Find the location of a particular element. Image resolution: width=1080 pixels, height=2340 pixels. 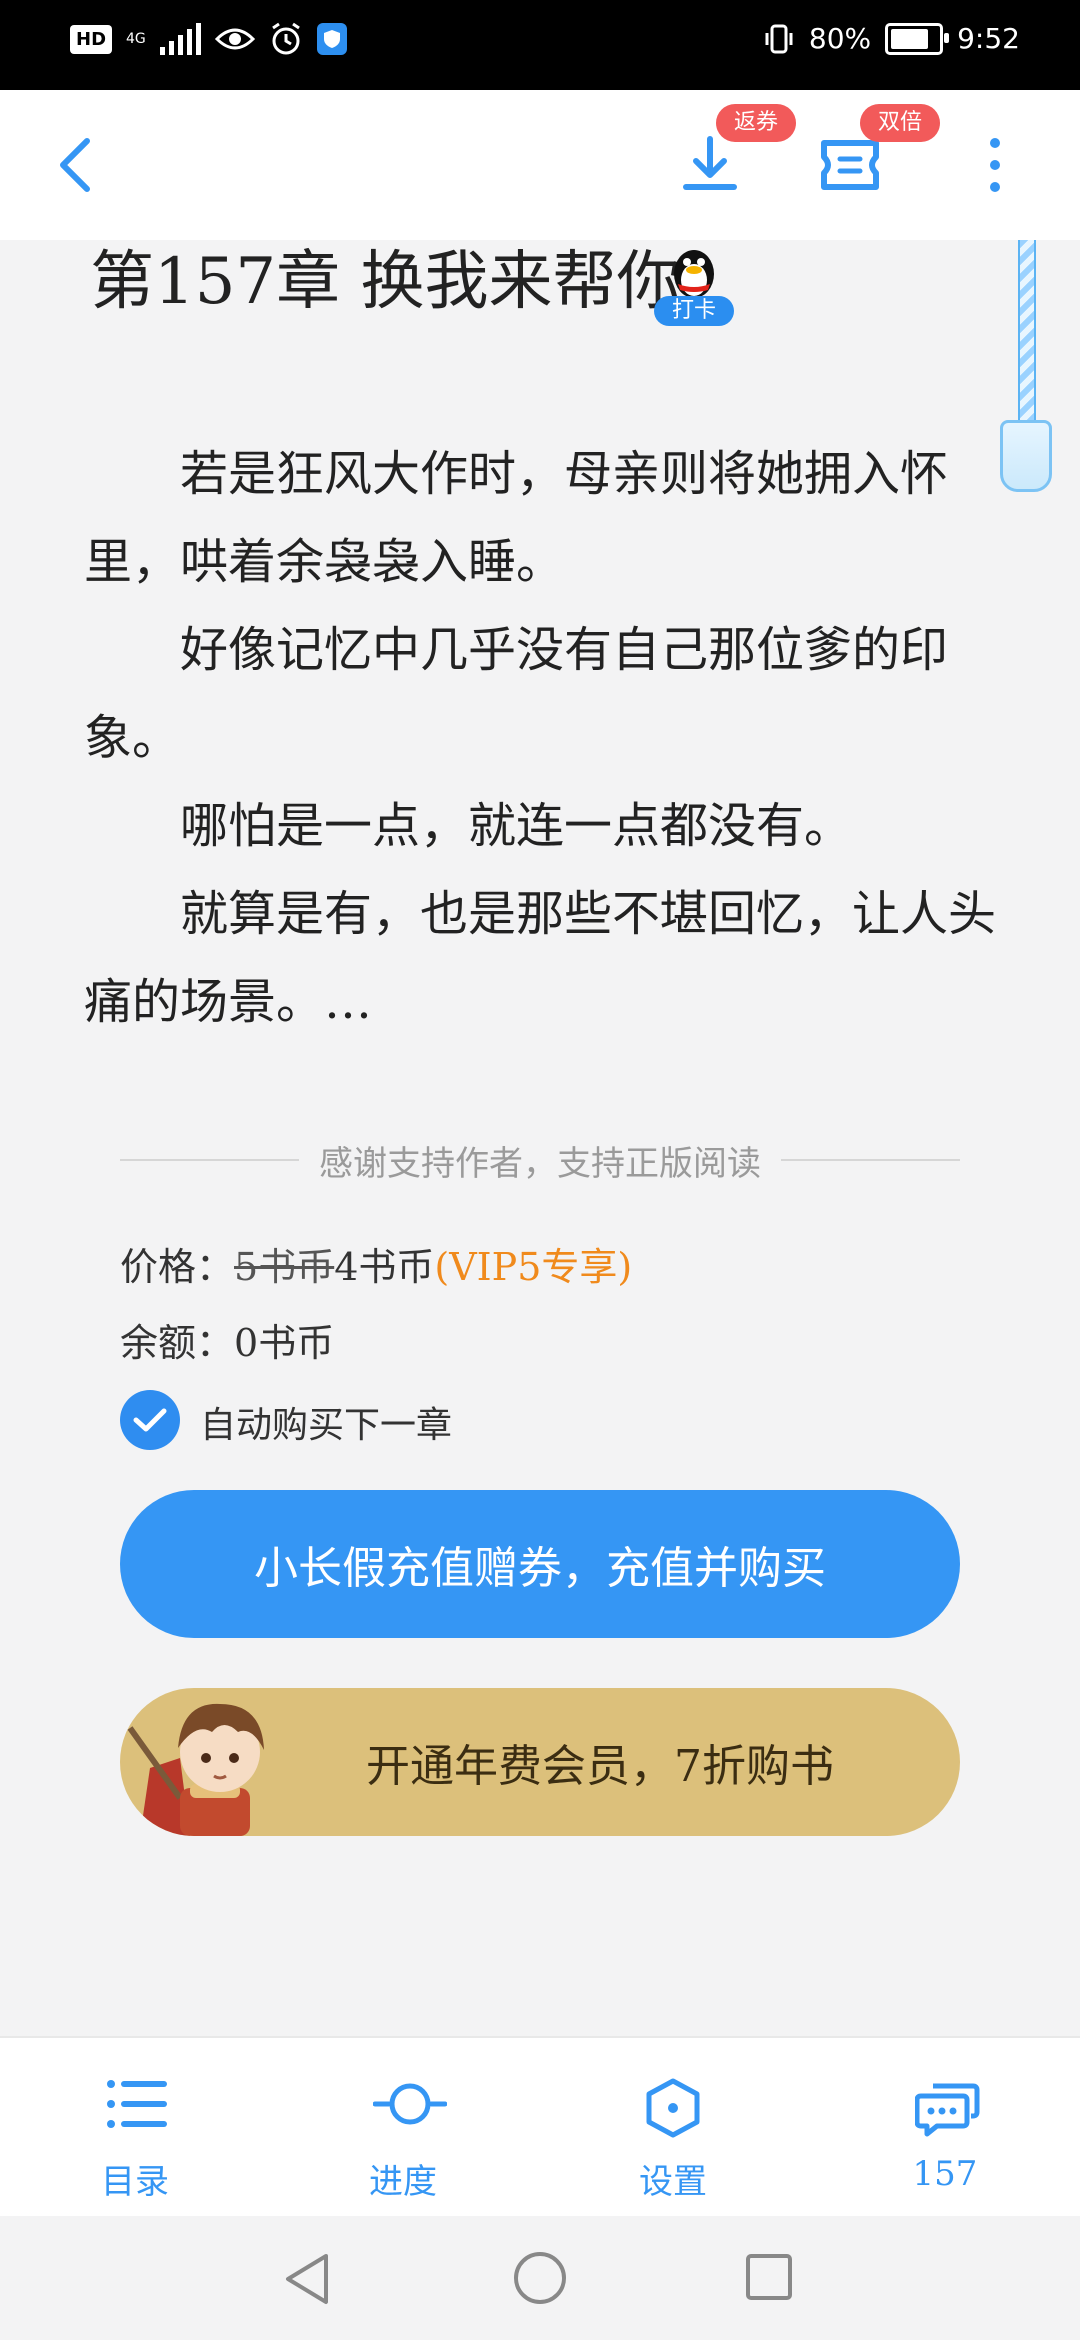

price-row: 价格：5书币4书币(VIP5专享) is located at coordinates (376, 1263).